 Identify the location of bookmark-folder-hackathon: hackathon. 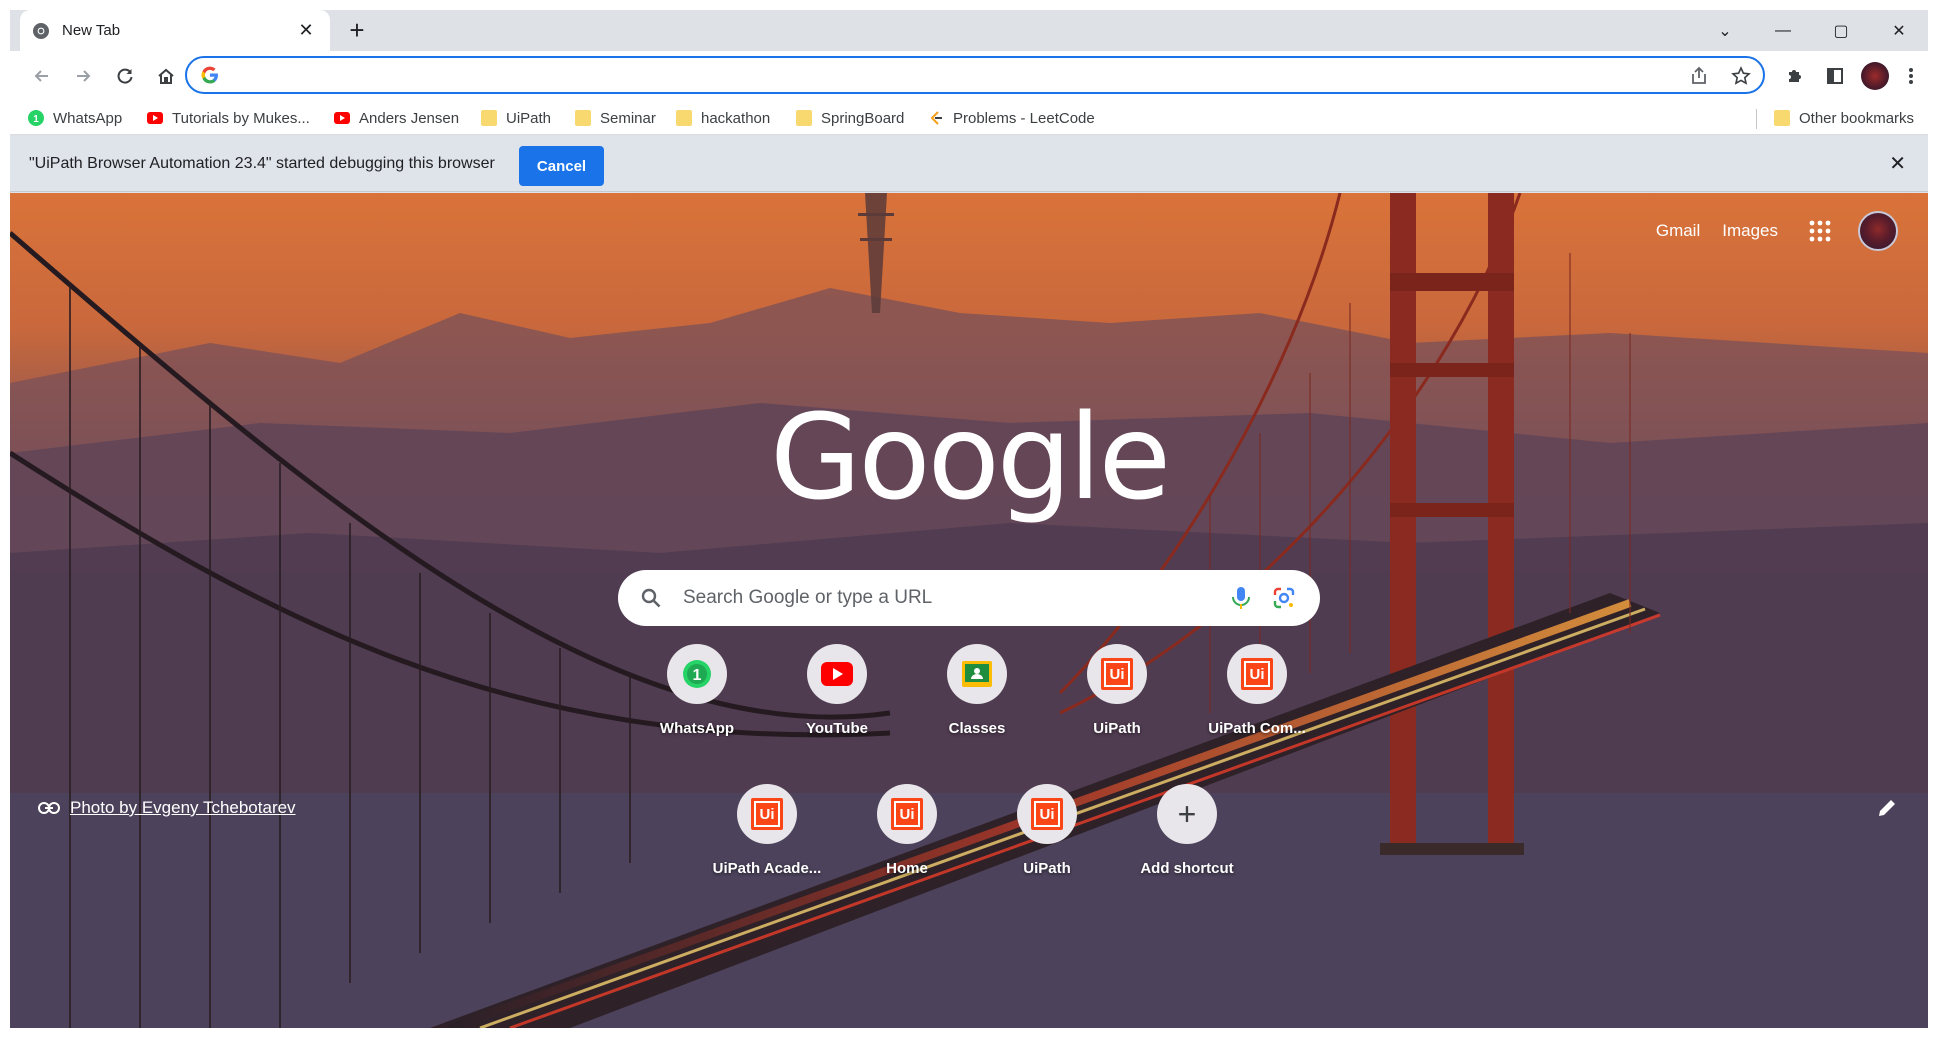
(723, 118).